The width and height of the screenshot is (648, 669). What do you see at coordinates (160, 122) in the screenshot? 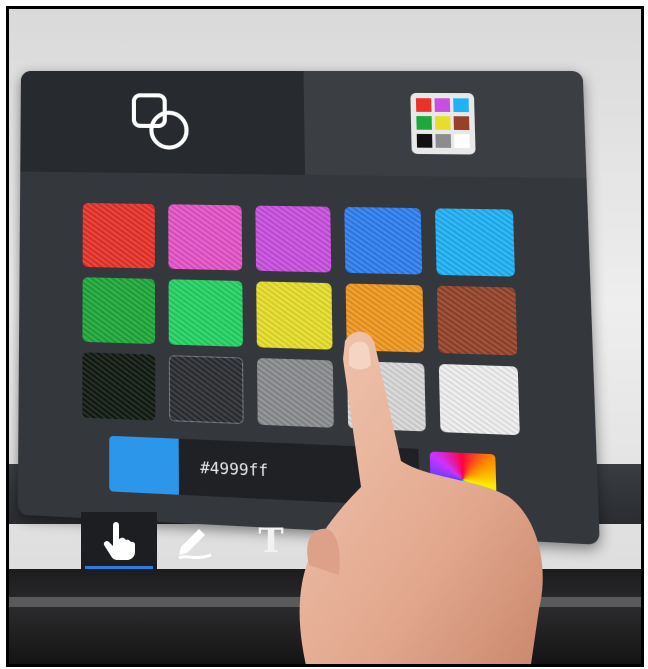
I see `shapes-icon` at bounding box center [160, 122].